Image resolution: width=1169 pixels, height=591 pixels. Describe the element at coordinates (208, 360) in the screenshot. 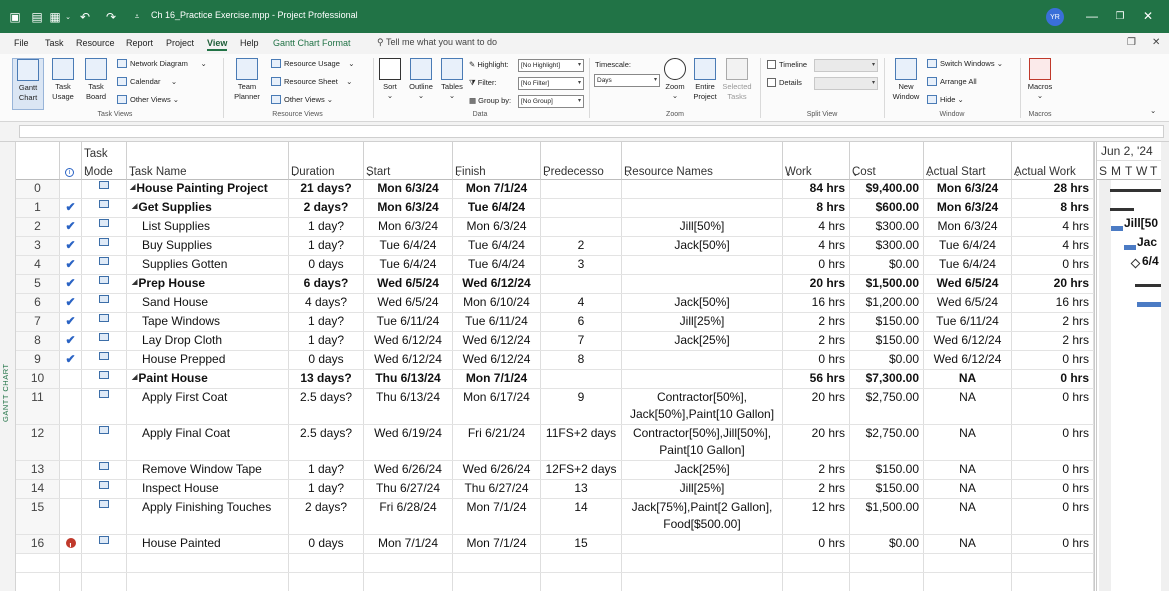

I see `task-name-cell: House Prepped` at that location.